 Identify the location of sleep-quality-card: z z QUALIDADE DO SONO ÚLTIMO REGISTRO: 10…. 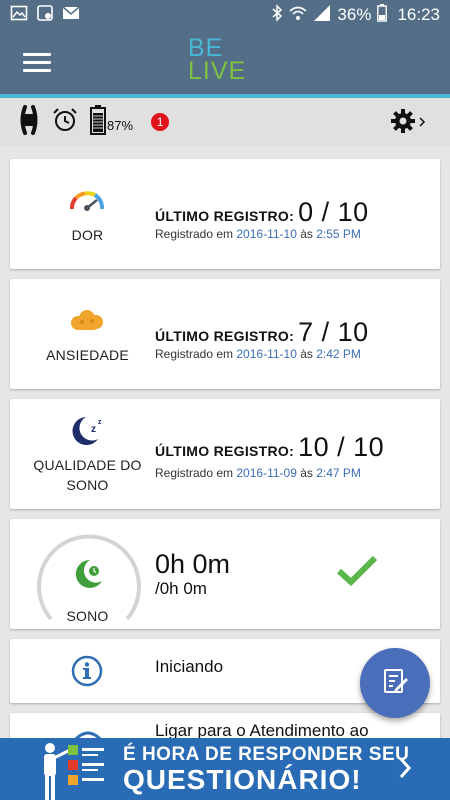
(225, 454).